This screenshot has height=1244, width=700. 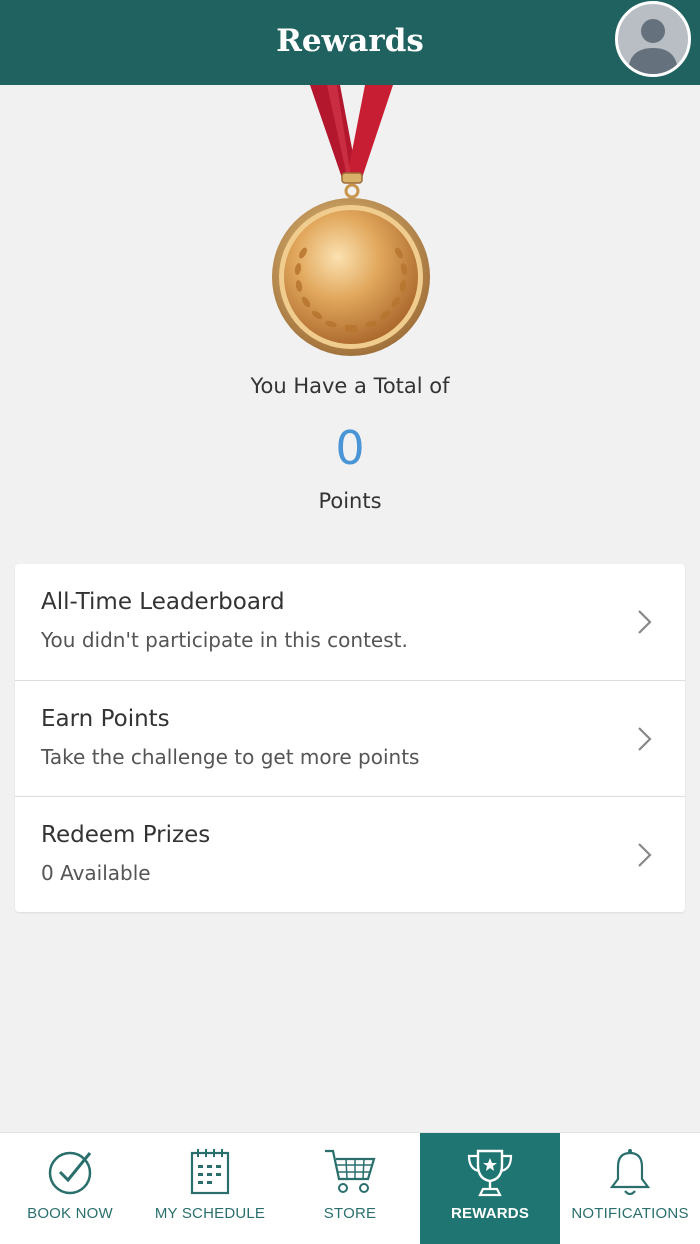 I want to click on app-header: Rewards, so click(x=350, y=42).